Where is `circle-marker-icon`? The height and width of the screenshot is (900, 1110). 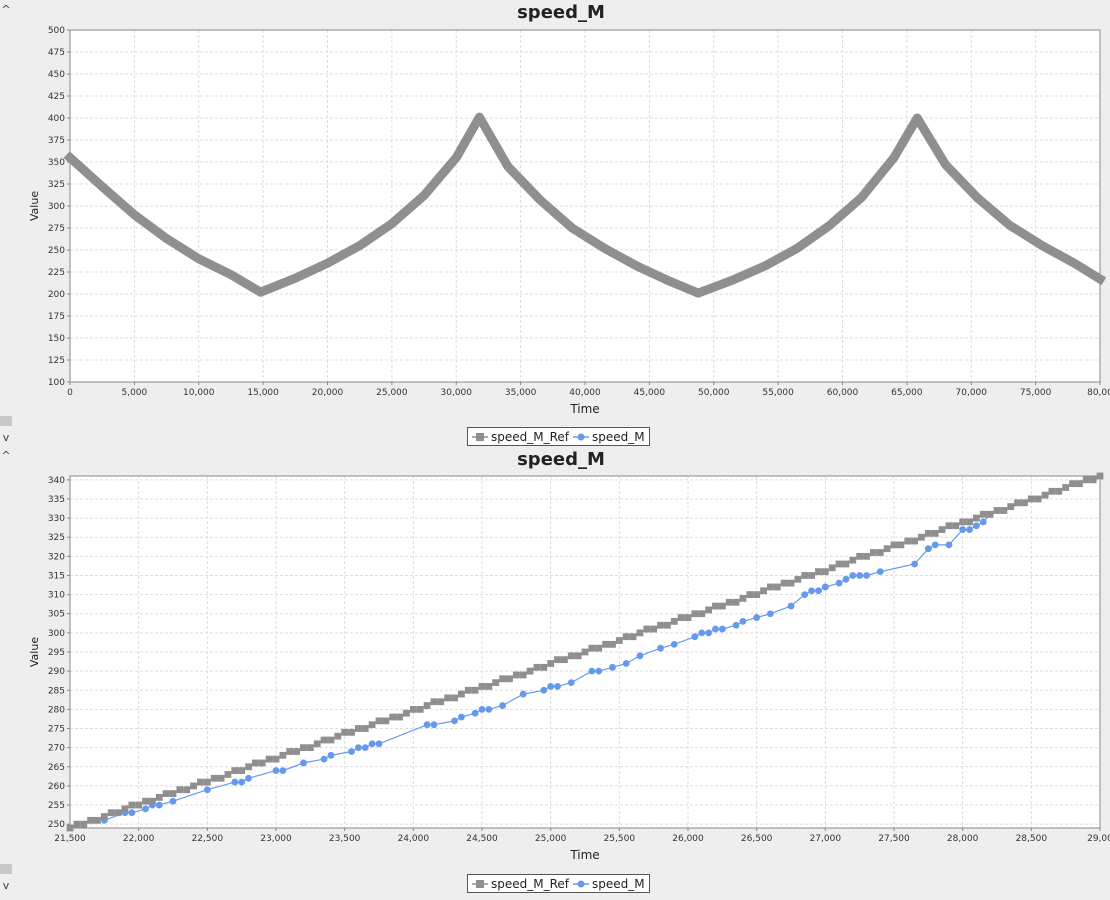 circle-marker-icon is located at coordinates (581, 883).